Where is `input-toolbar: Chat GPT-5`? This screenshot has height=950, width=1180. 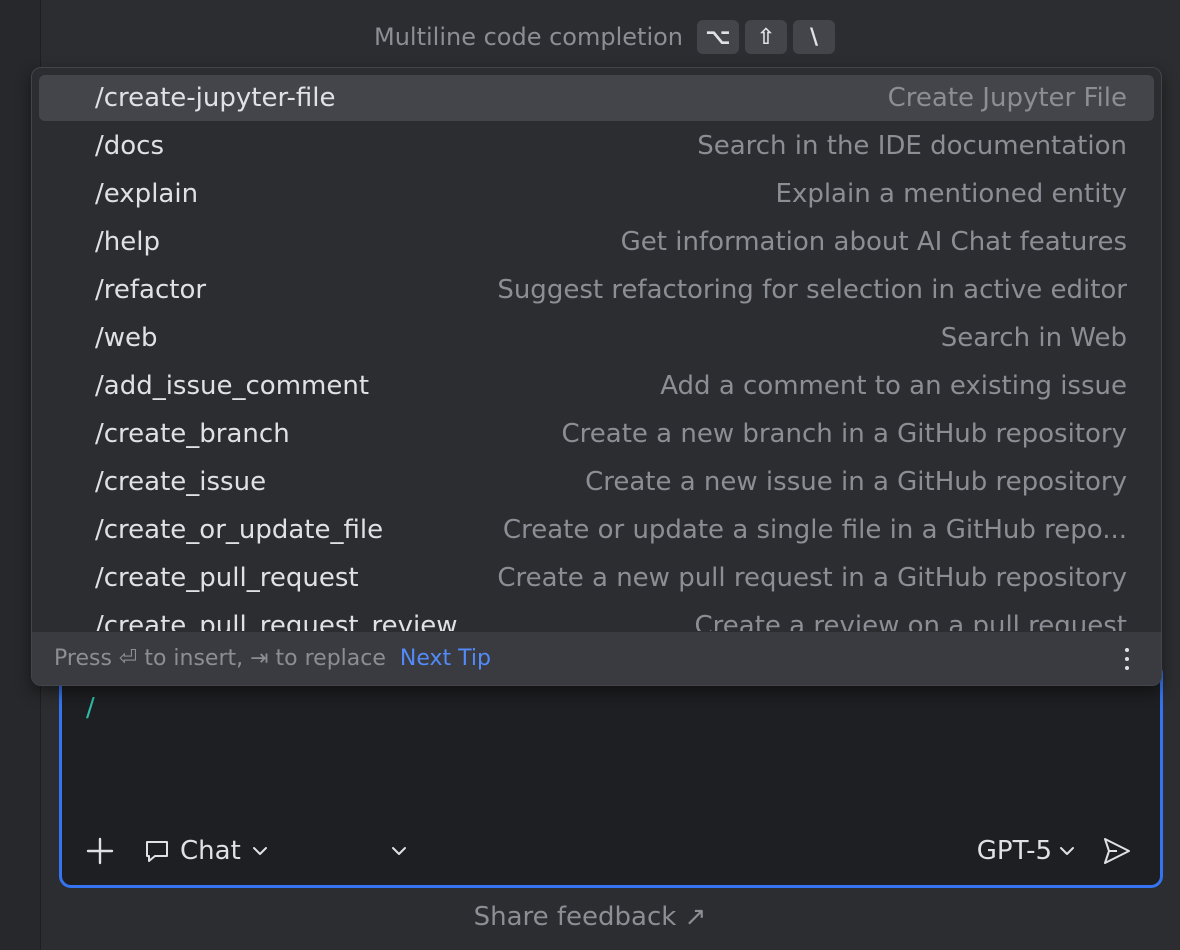
input-toolbar: Chat GPT-5 is located at coordinates (611, 855).